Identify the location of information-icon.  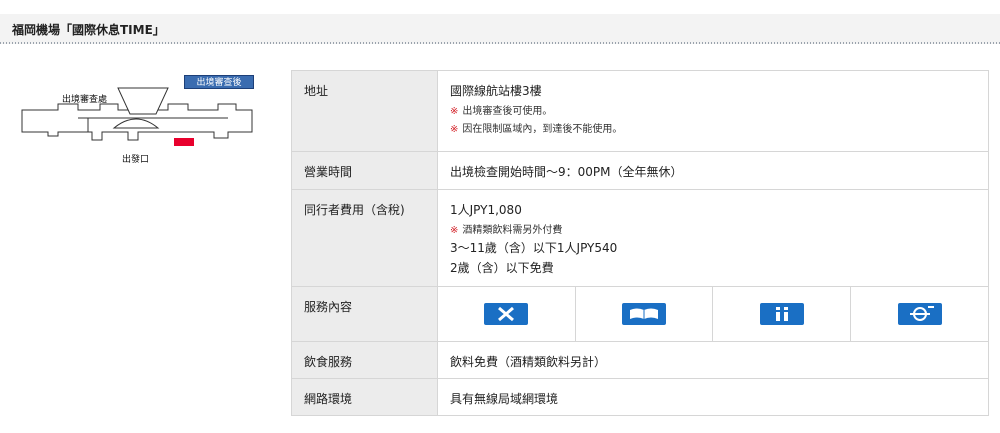
(781, 314).